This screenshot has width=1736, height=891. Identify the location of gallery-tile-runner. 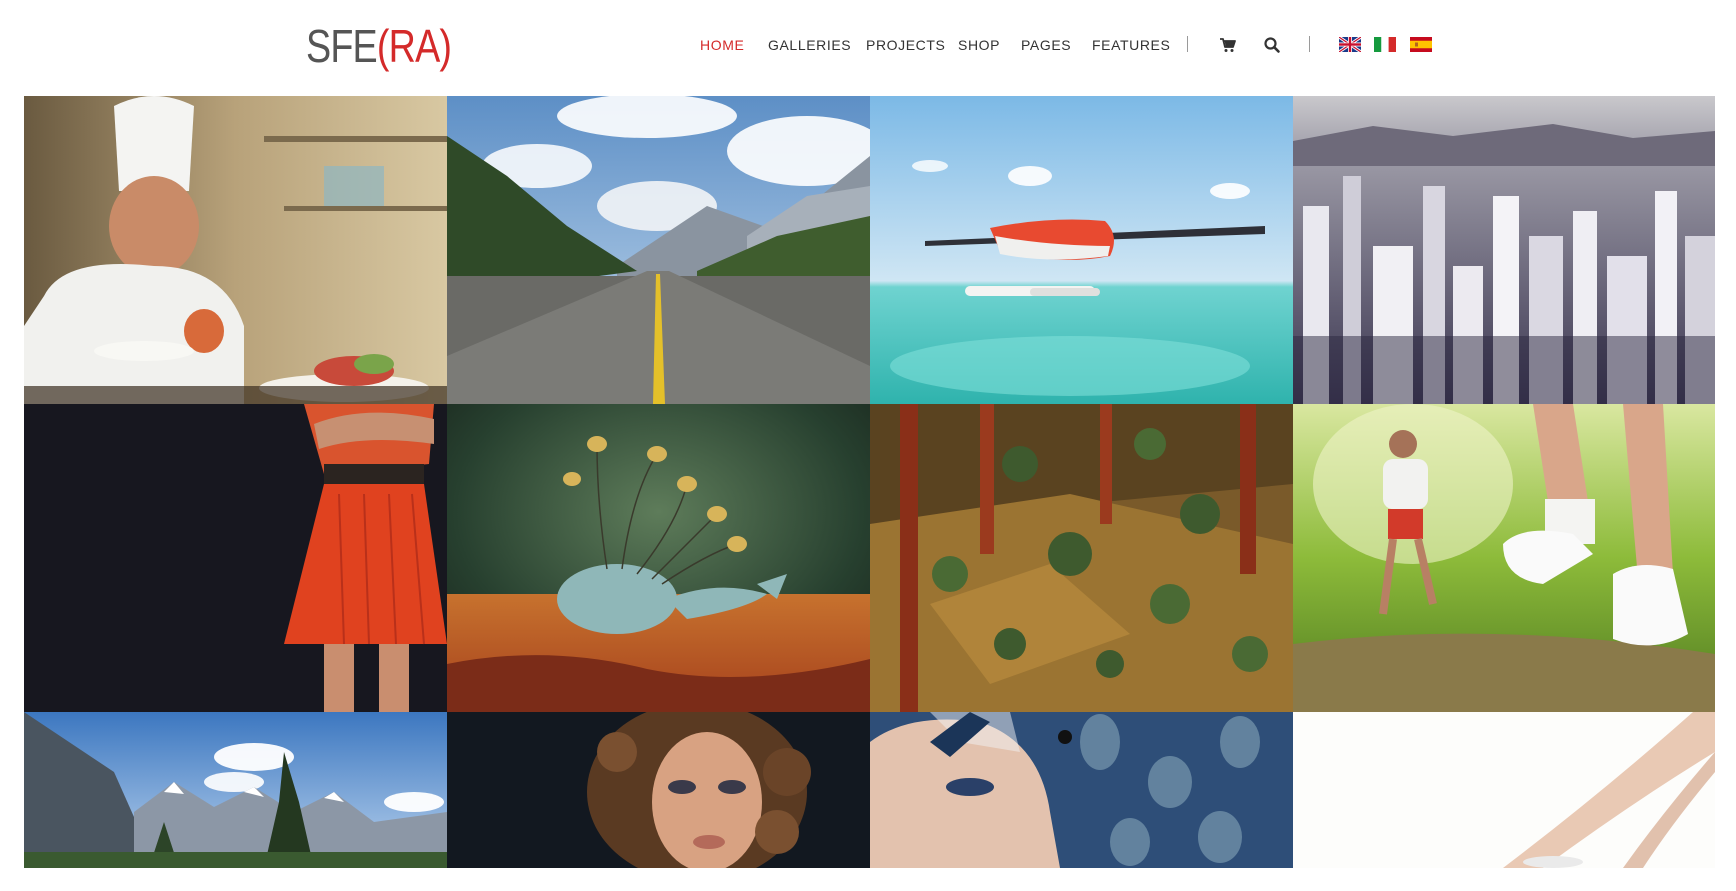
(1504, 558).